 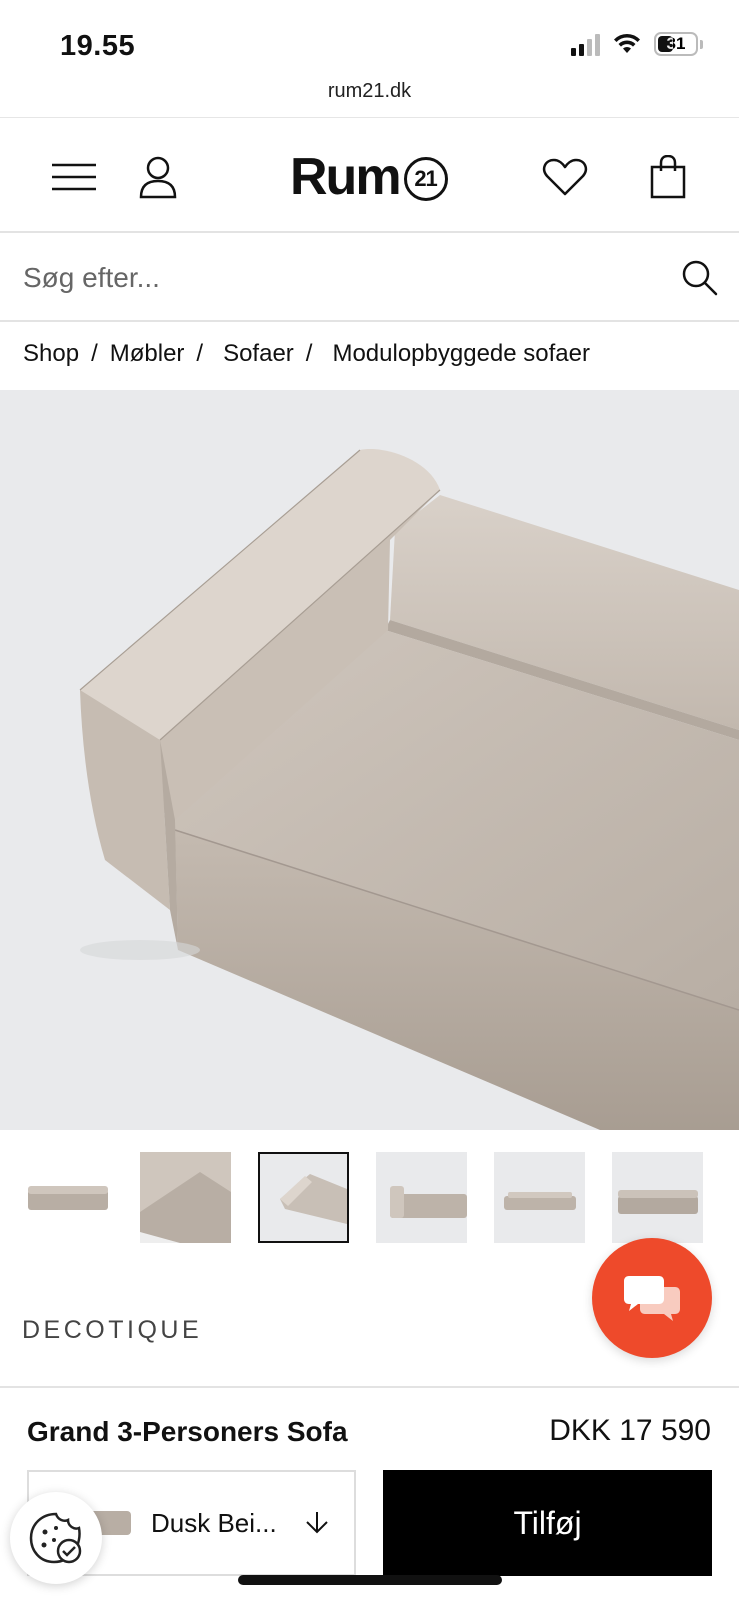 I want to click on chat-button, so click(x=652, y=1298).